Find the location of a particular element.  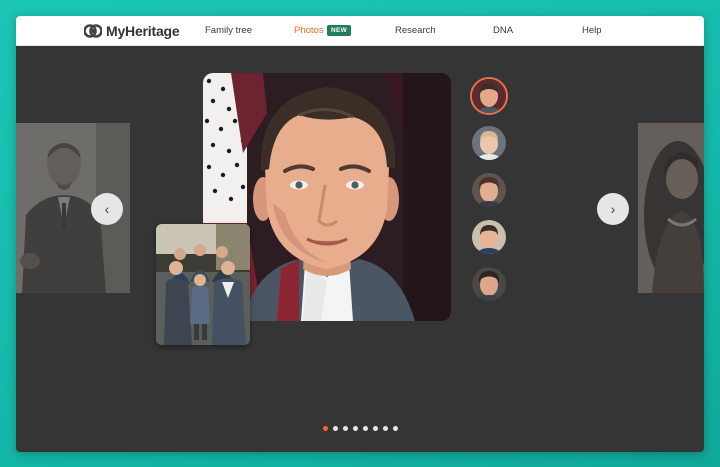

nav-research: Research is located at coordinates (415, 30).